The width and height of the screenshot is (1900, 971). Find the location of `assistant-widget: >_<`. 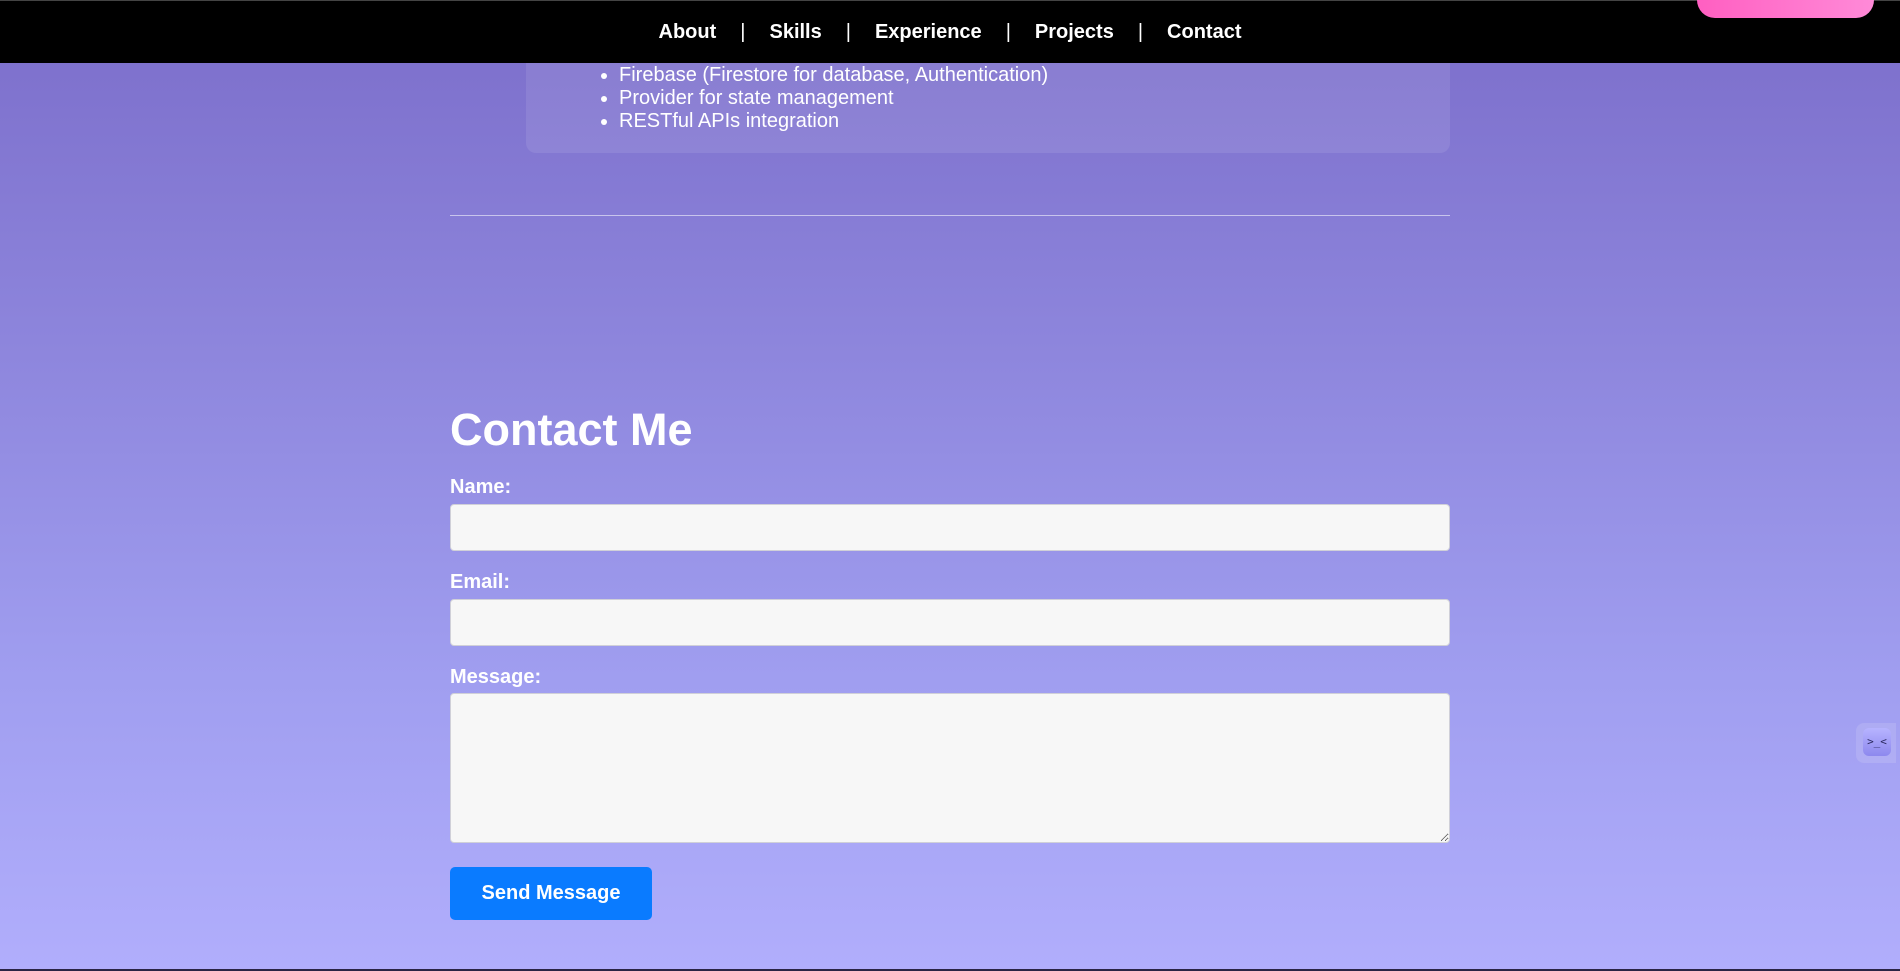

assistant-widget: >_< is located at coordinates (1876, 743).